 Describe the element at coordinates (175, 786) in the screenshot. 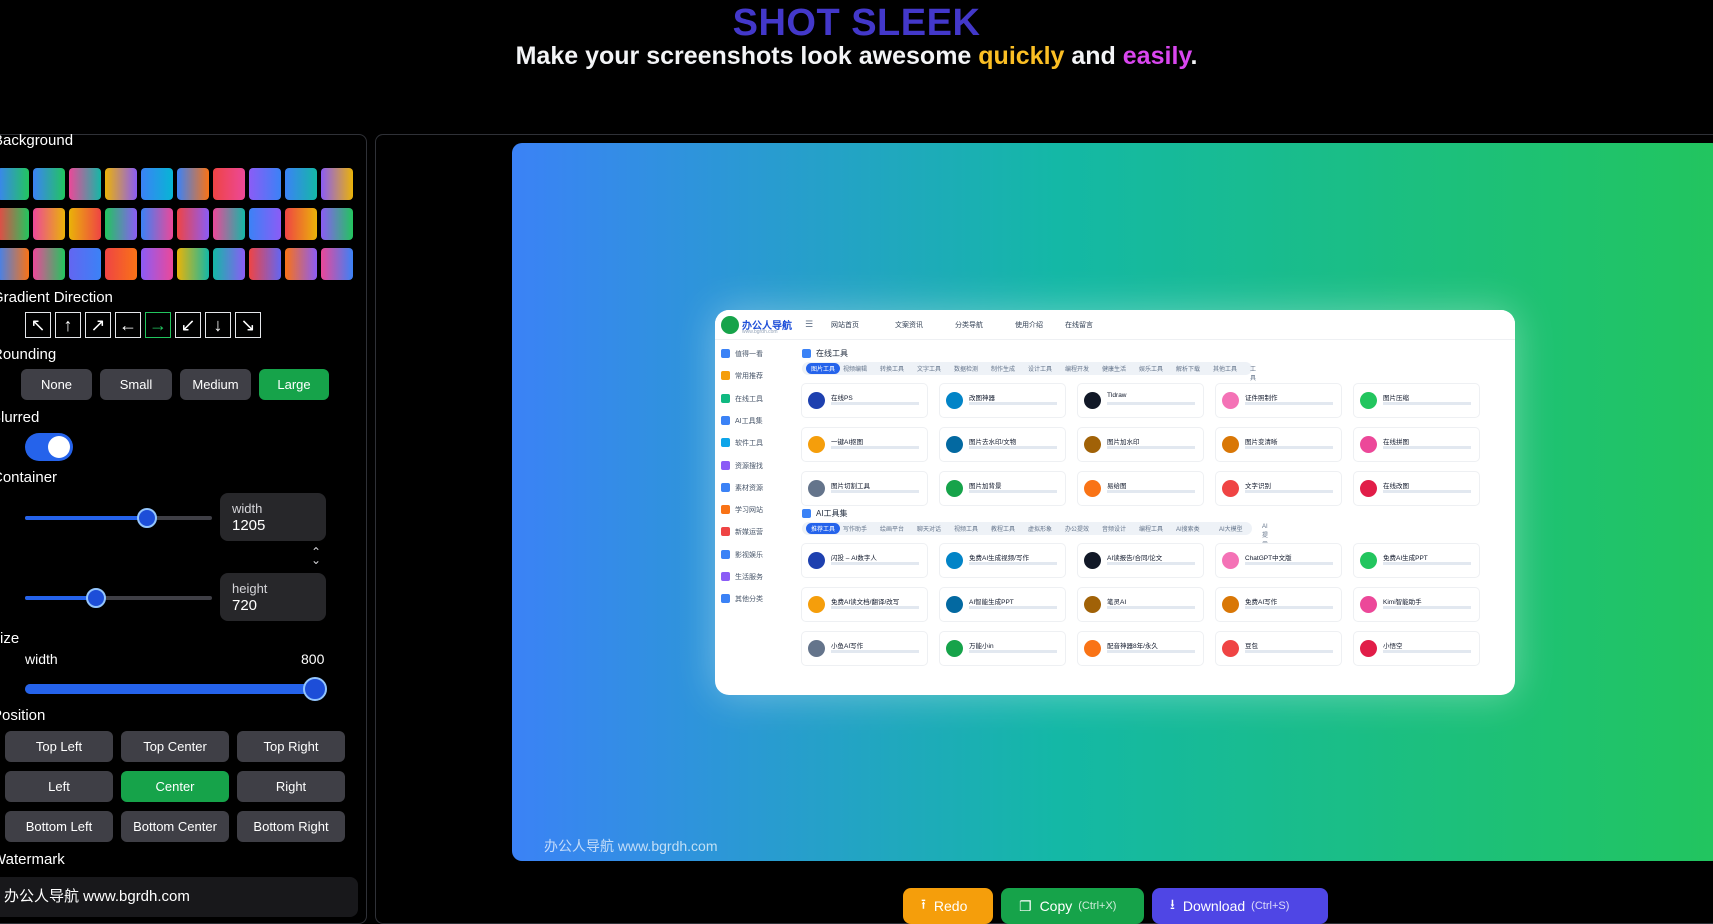

I see `position-center-button: Center` at that location.